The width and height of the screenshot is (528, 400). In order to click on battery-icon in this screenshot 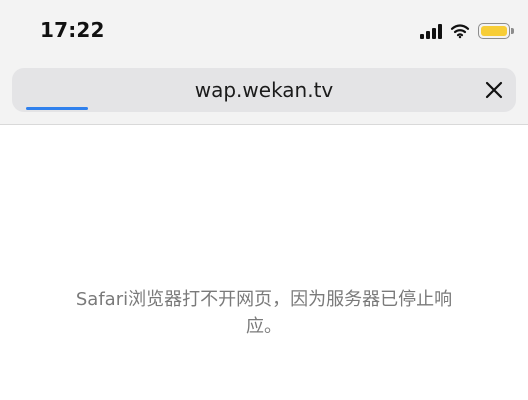, I will do `click(496, 31)`.